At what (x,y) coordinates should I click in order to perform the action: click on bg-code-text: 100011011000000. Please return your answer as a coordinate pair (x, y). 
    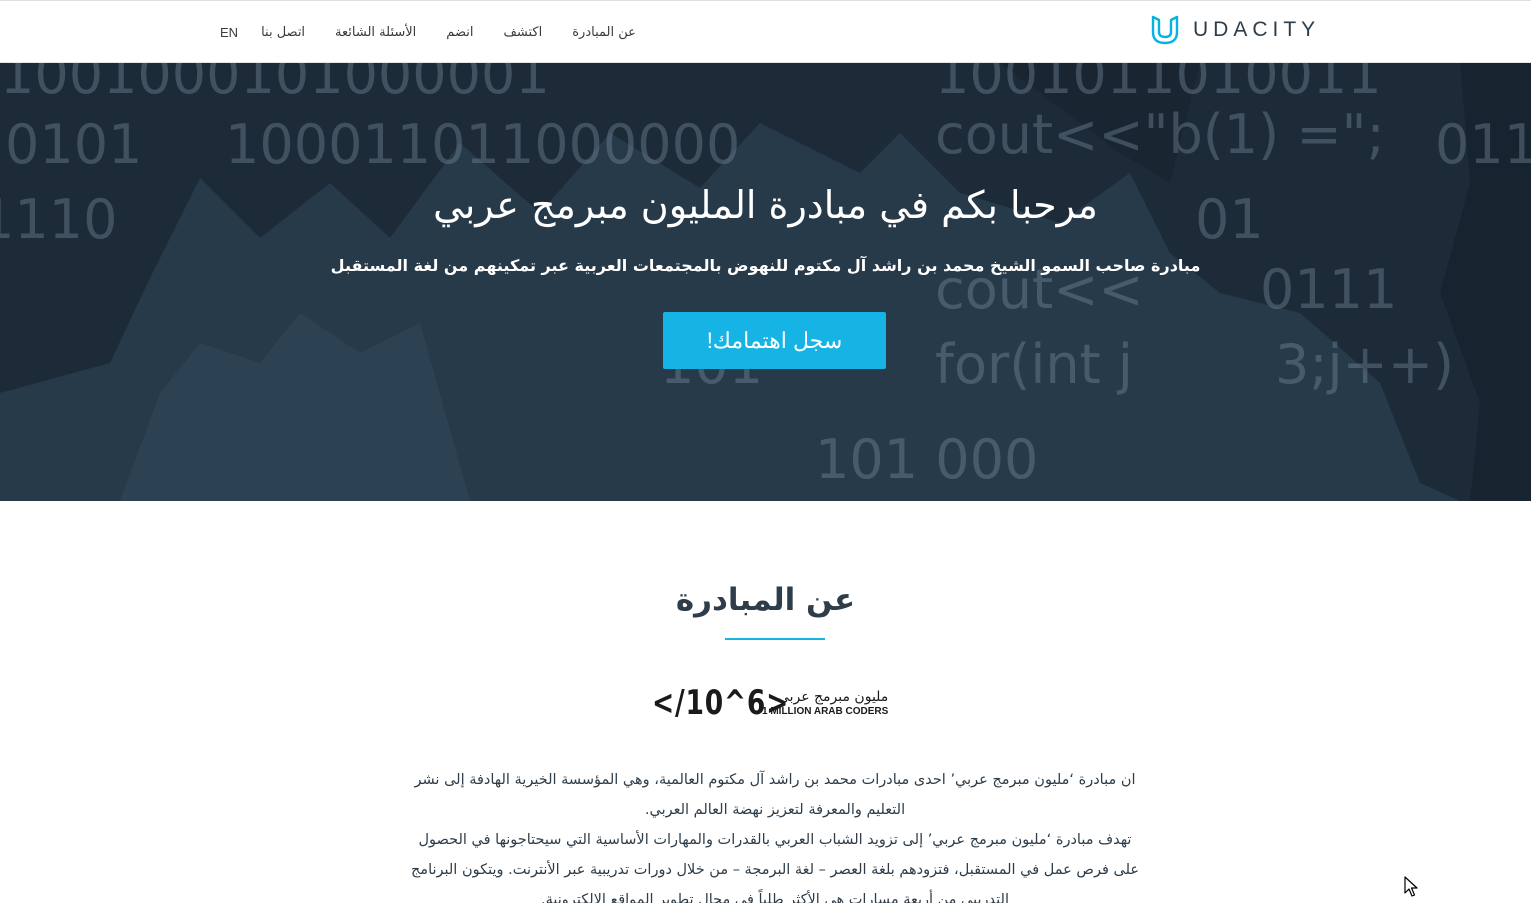
    Looking at the image, I should click on (483, 144).